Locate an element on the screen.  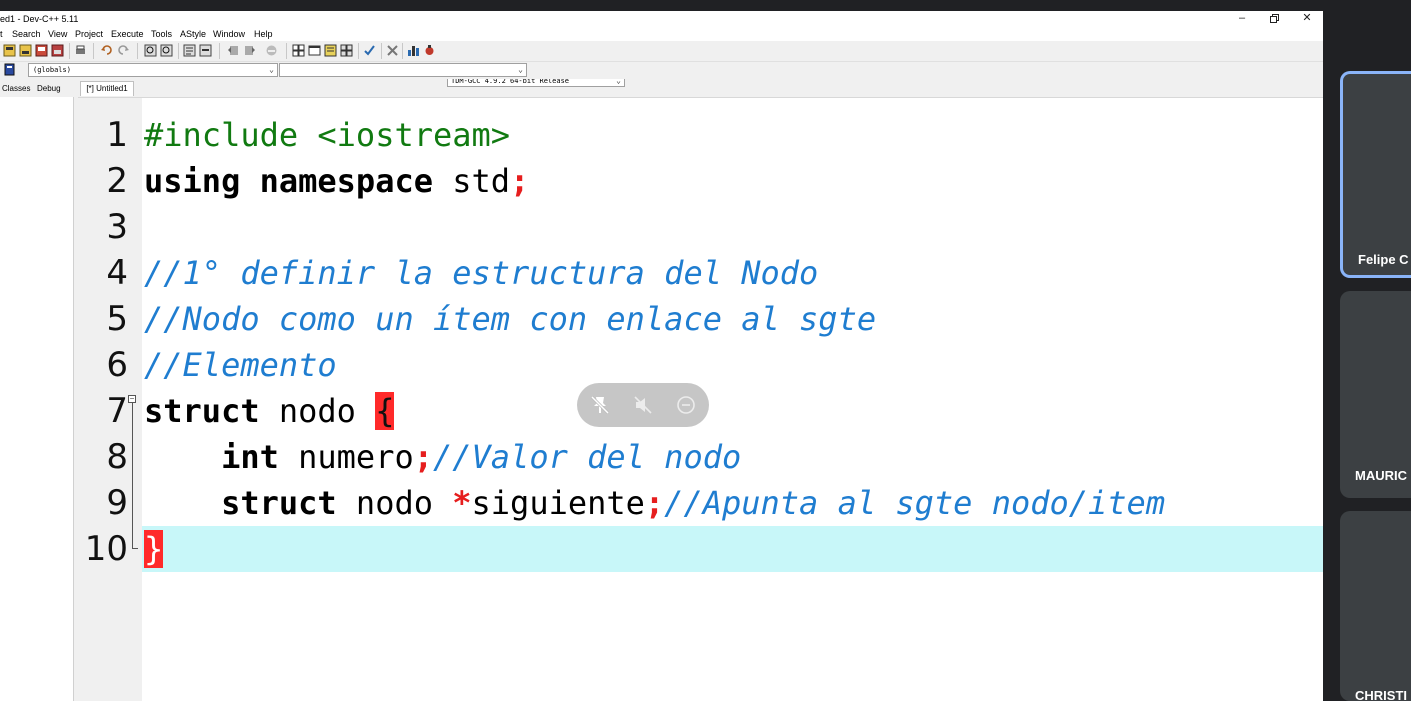
unindent-icon is located at coordinates (233, 50).